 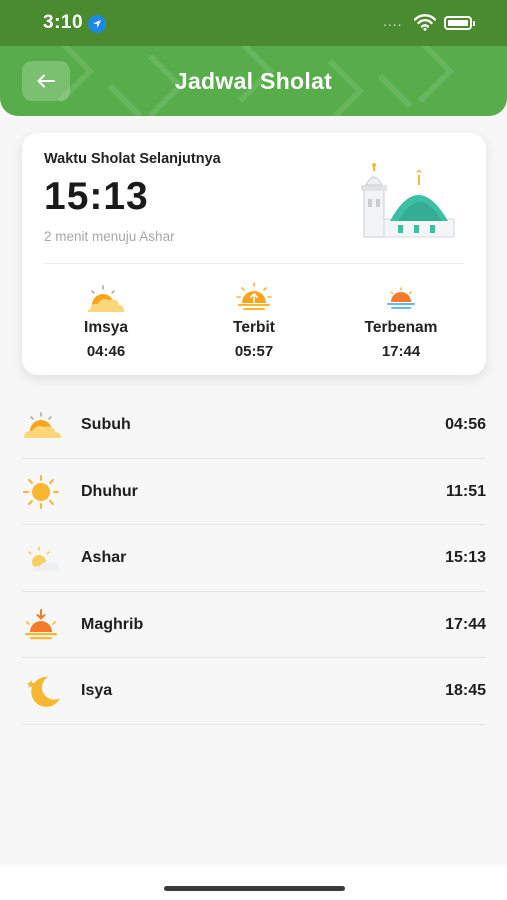 What do you see at coordinates (63, 22) in the screenshot?
I see `status-time: 3:10` at bounding box center [63, 22].